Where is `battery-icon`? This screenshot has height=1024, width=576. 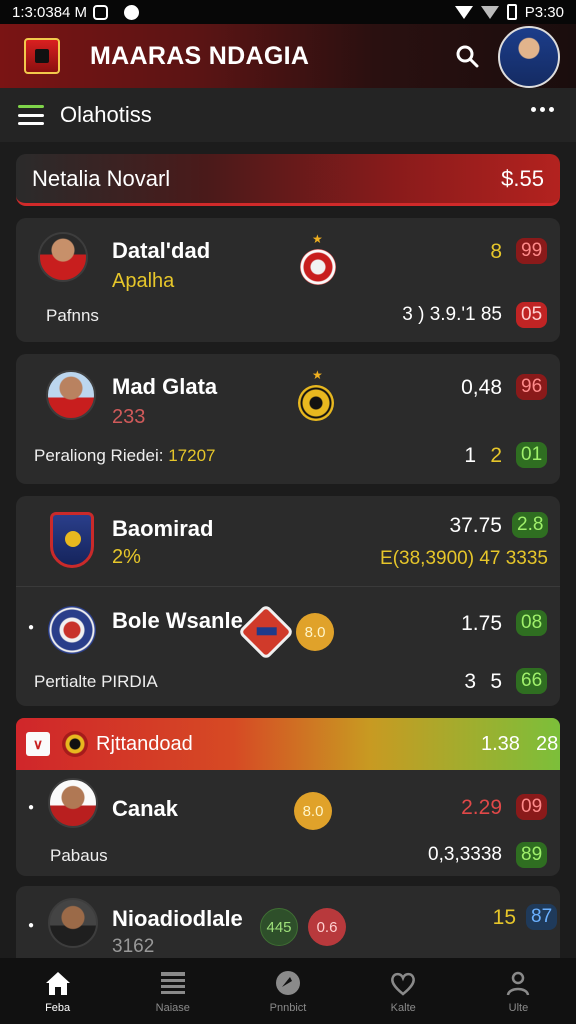 battery-icon is located at coordinates (511, 12).